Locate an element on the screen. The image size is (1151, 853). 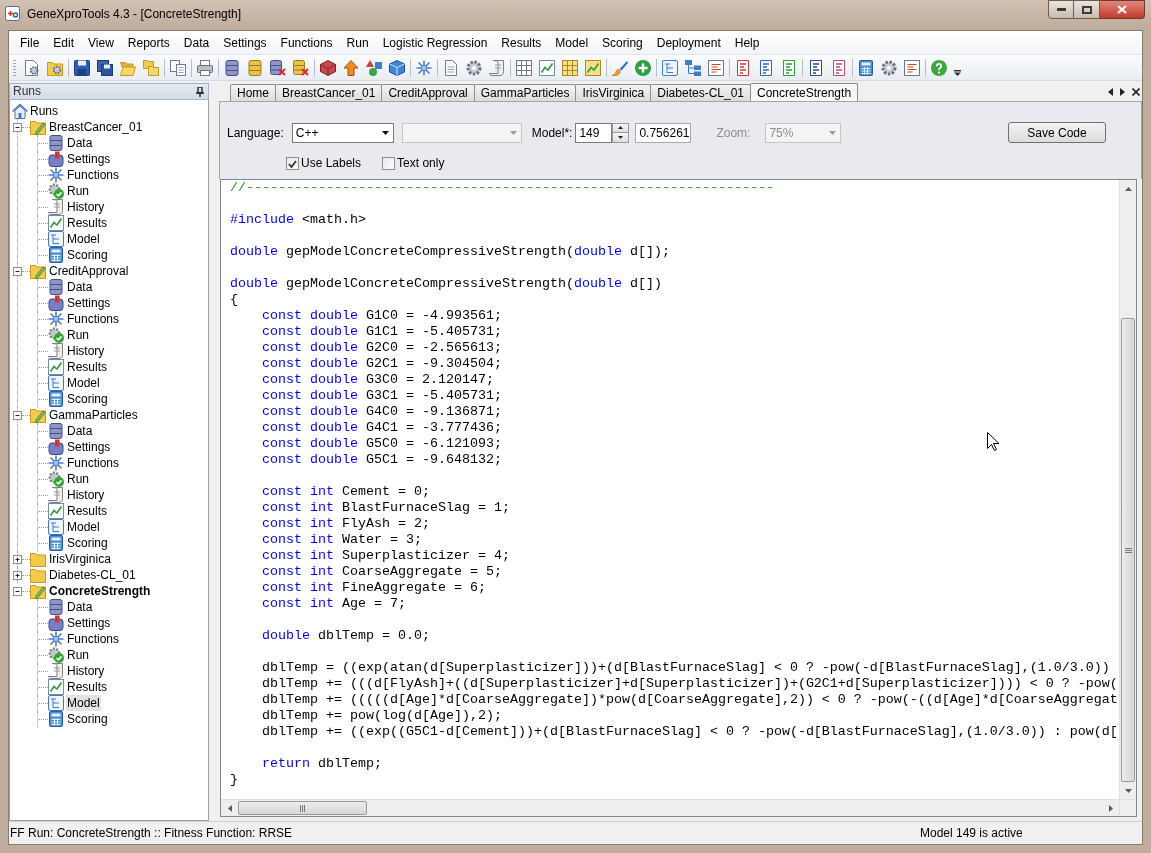
menu-item: Scoring is located at coordinates (622, 42).